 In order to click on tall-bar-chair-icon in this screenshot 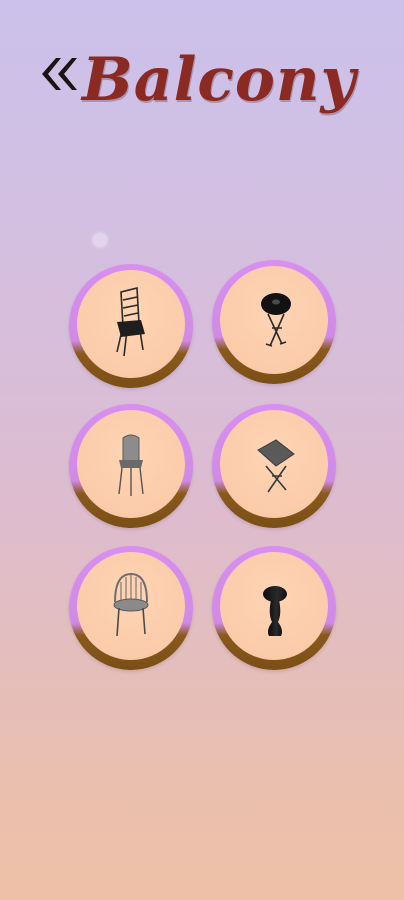, I will do `click(131, 465)`.